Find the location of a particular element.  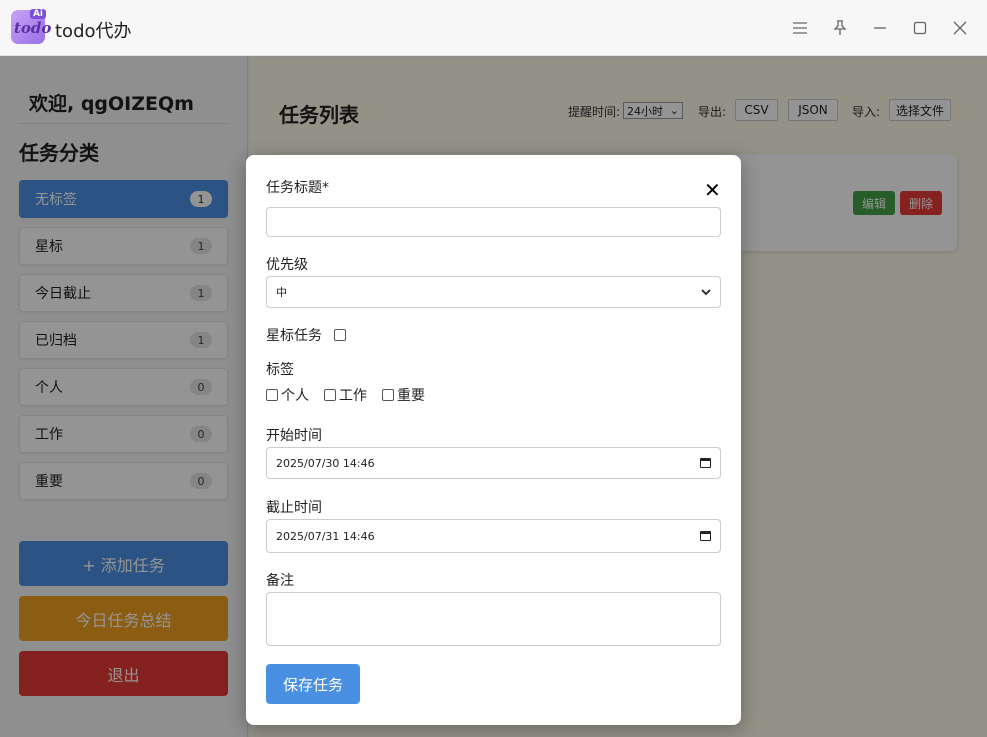

due-time-label: 截止时间 is located at coordinates (294, 508).